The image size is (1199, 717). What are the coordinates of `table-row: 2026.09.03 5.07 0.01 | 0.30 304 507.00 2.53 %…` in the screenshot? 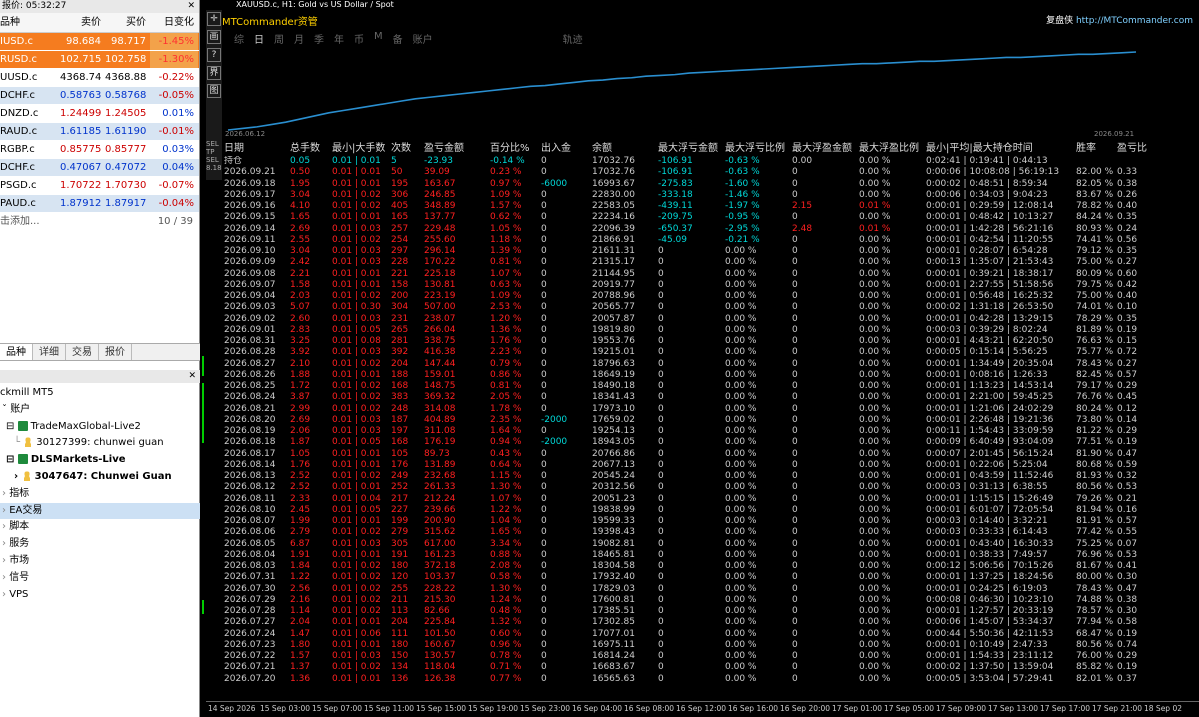 It's located at (711, 307).